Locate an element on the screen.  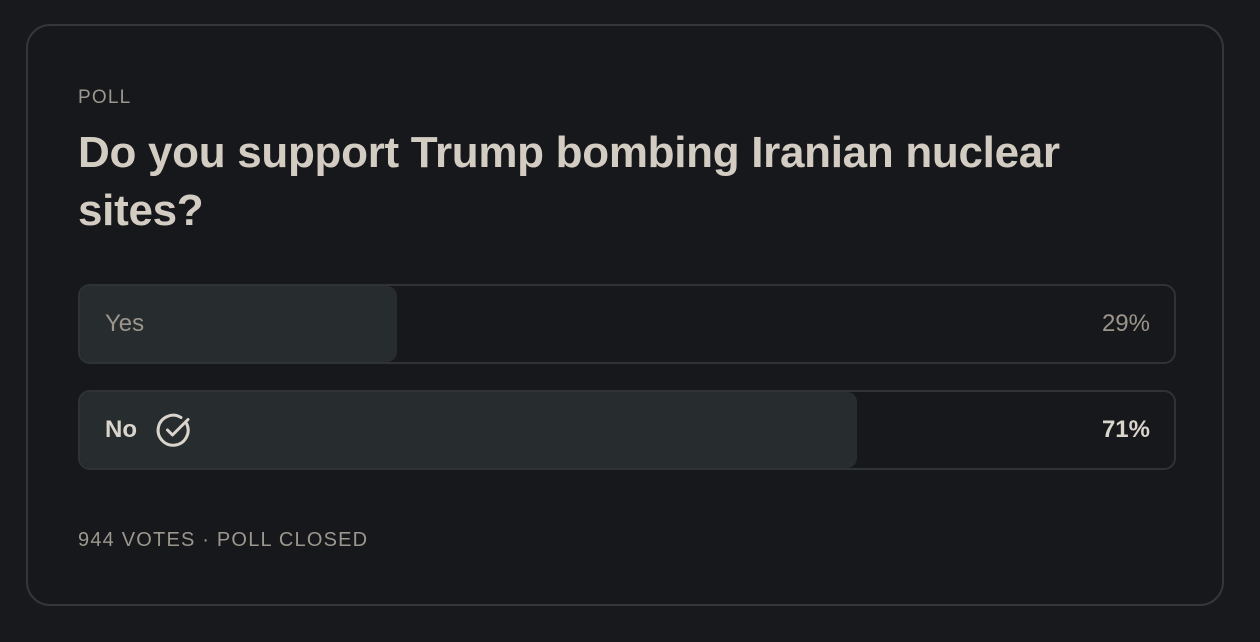
option-label: Yes is located at coordinates (125, 323).